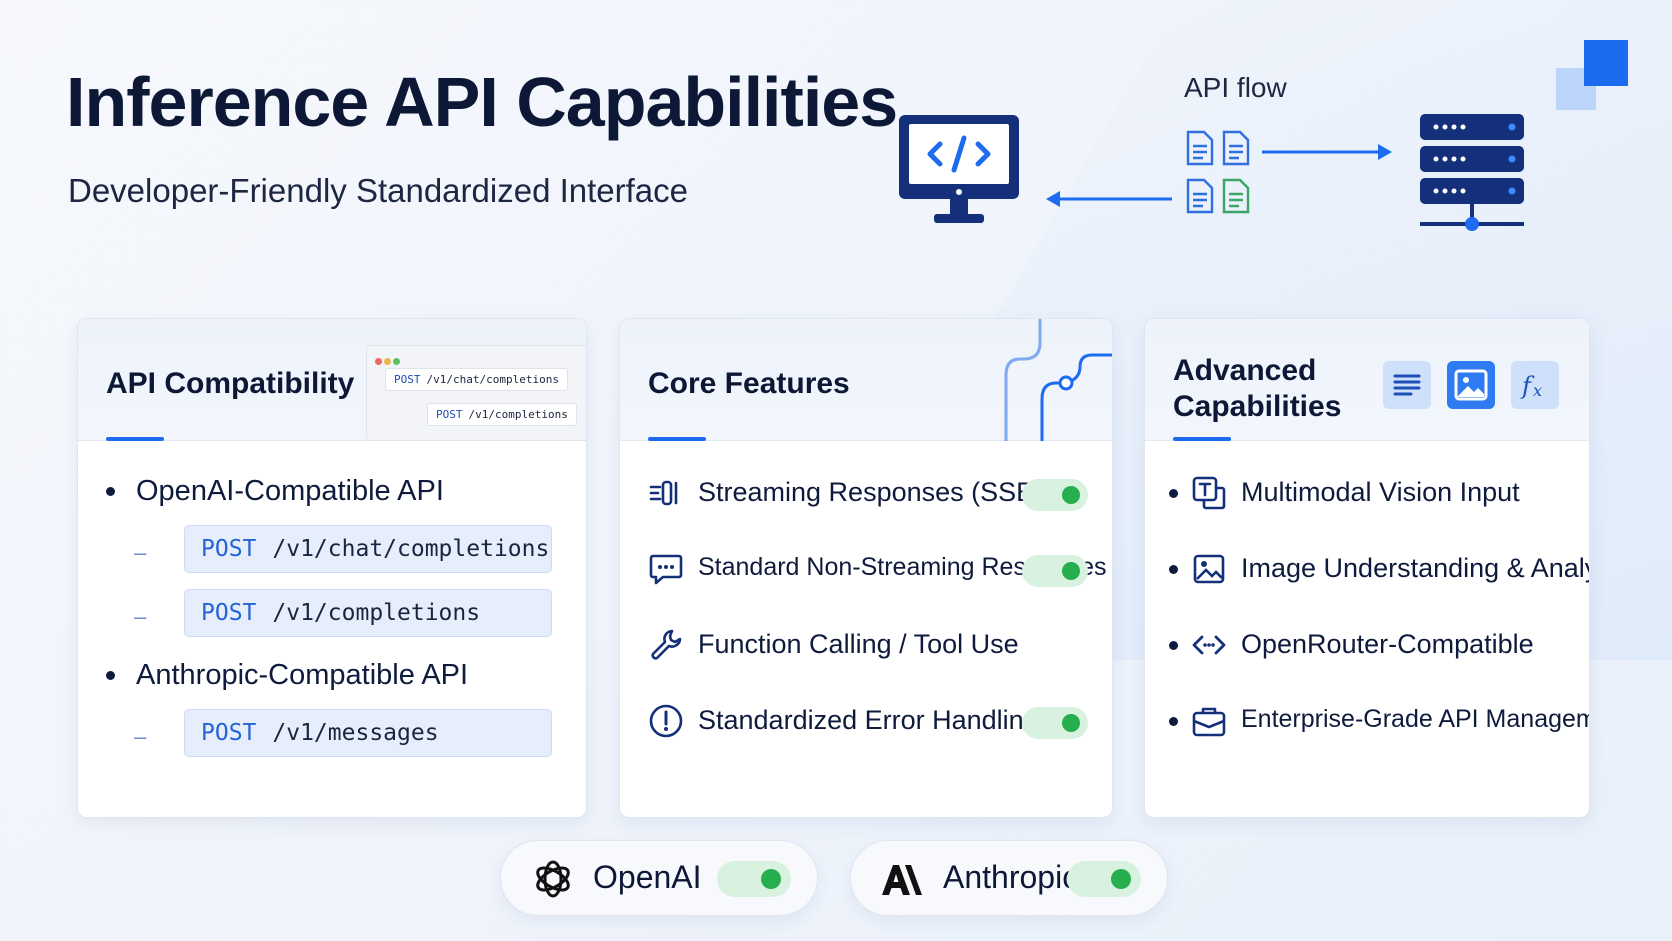 Image resolution: width=1672 pixels, height=941 pixels. I want to click on capability-row-vision: Multimodal Vision Input, so click(1374, 493).